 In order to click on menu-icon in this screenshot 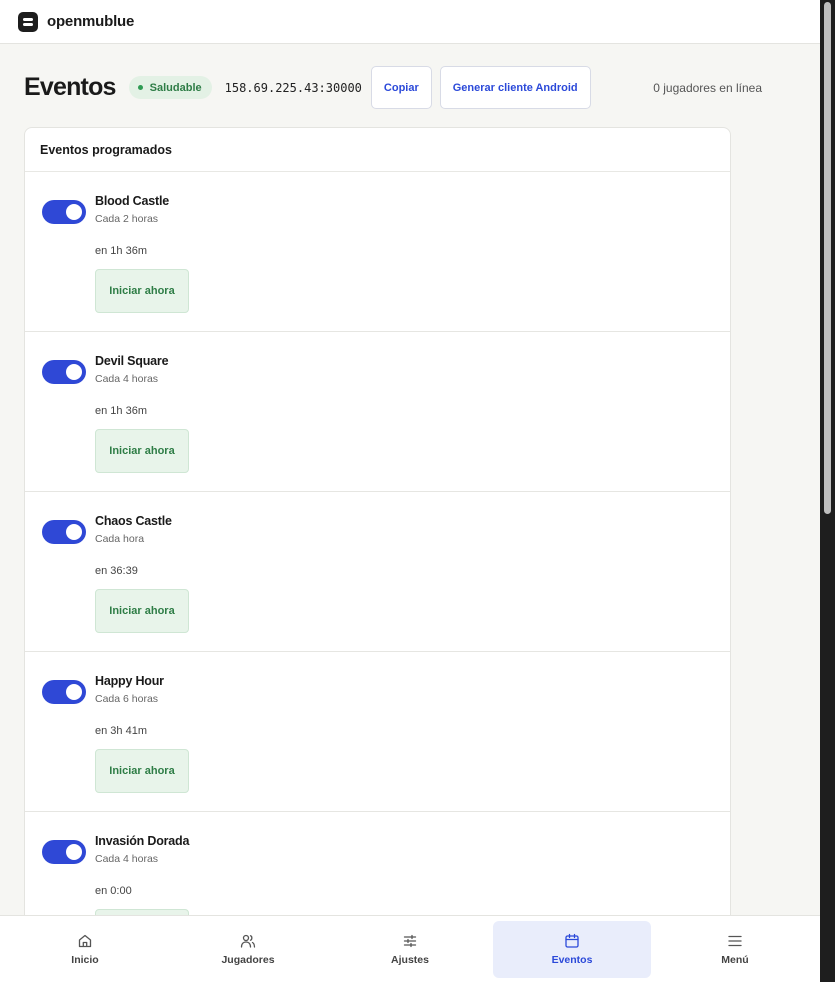, I will do `click(735, 941)`.